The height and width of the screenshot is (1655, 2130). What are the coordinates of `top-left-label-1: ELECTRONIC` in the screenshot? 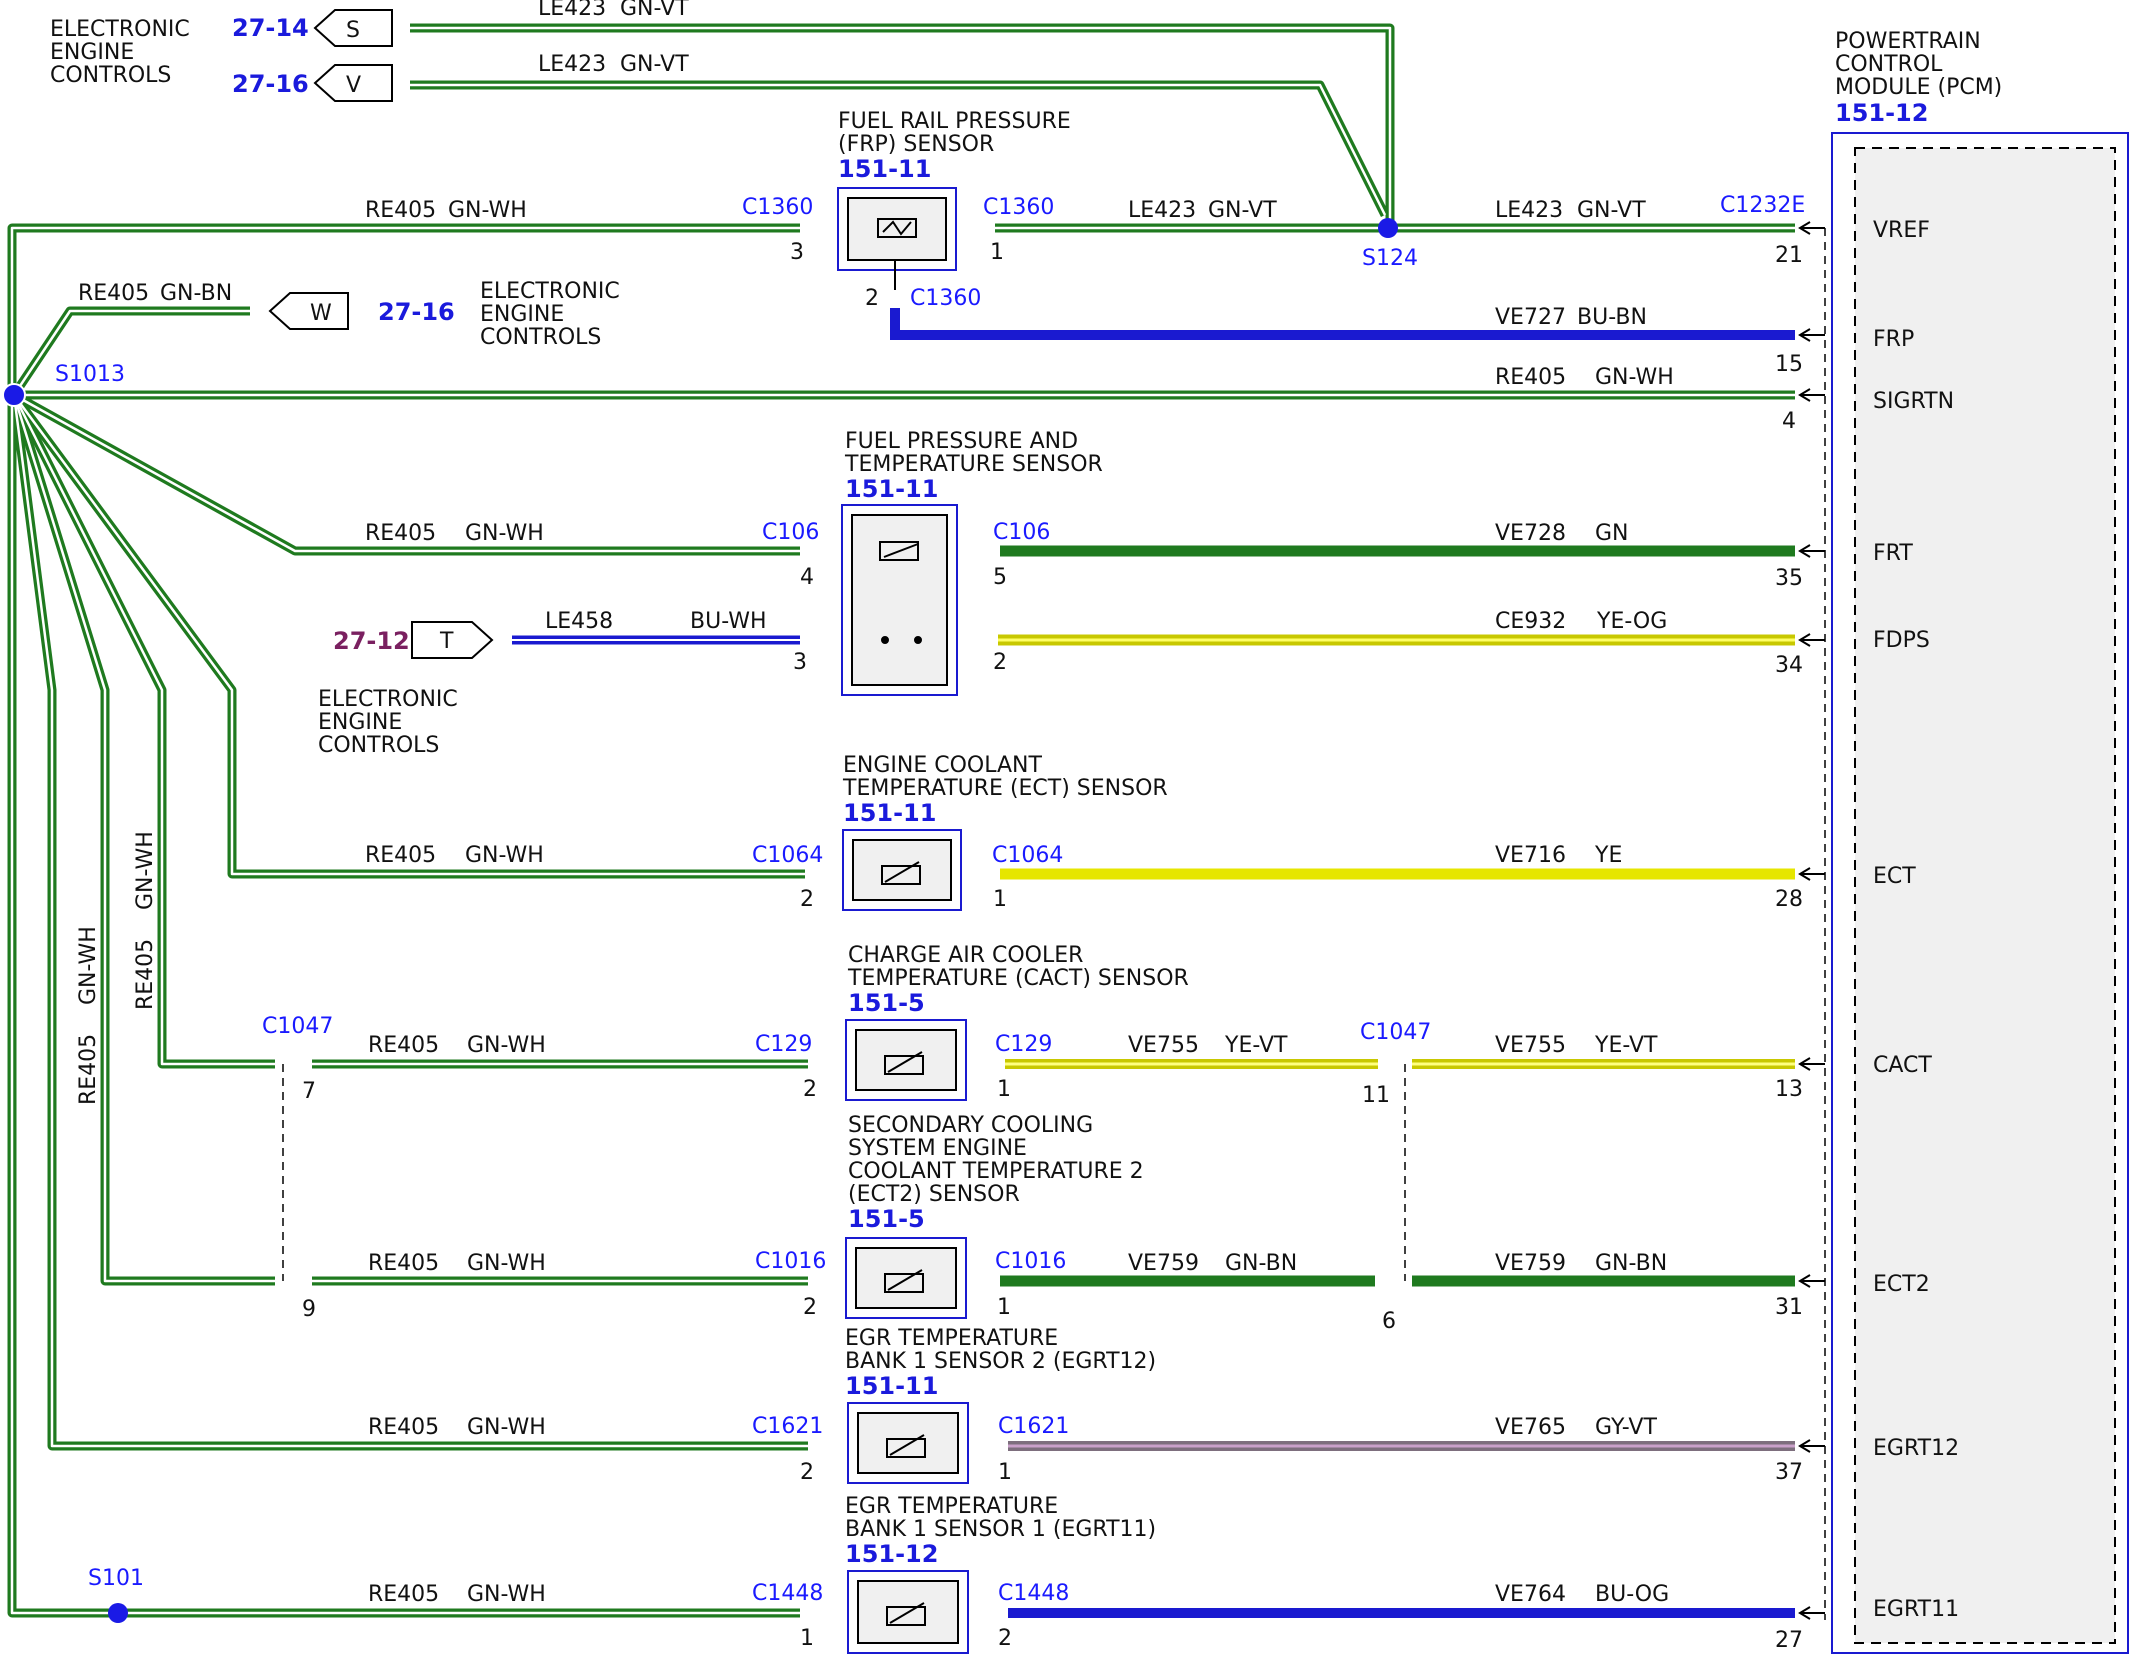 It's located at (120, 29).